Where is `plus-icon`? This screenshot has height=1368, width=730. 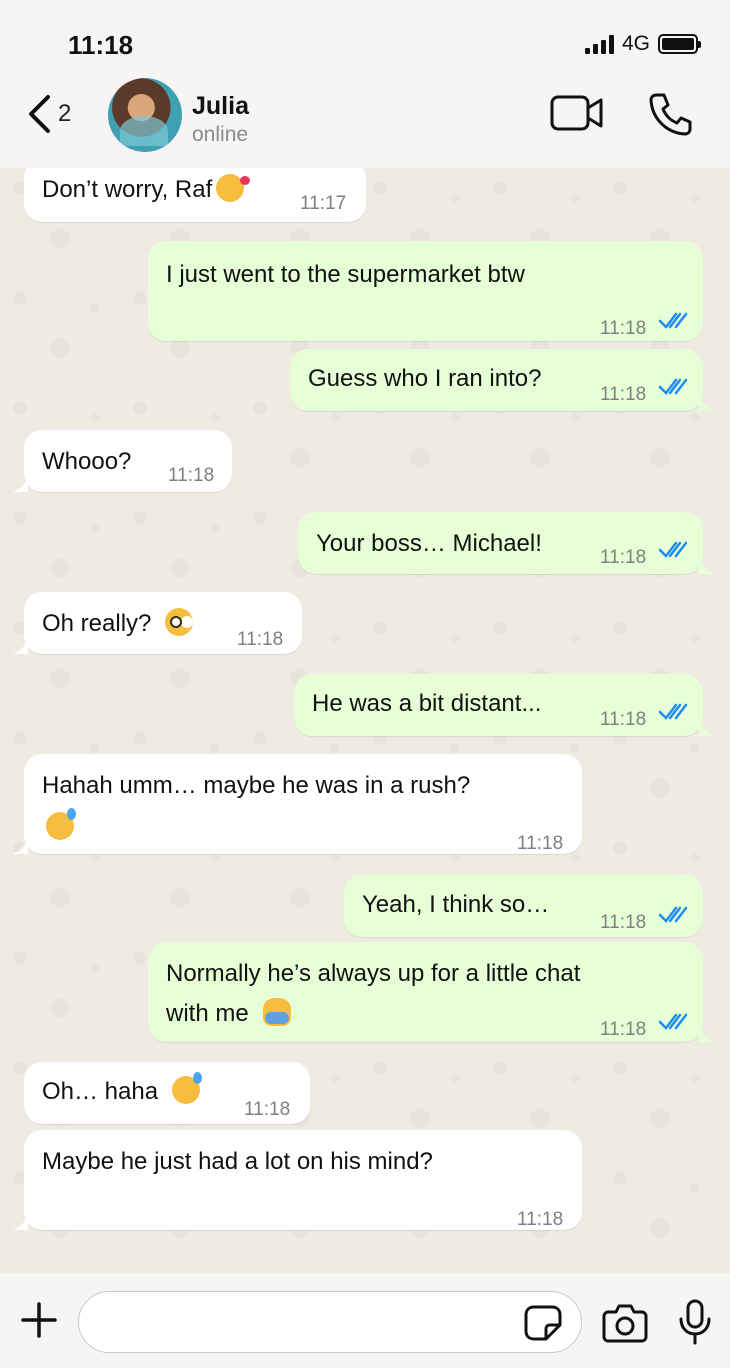 plus-icon is located at coordinates (39, 1320).